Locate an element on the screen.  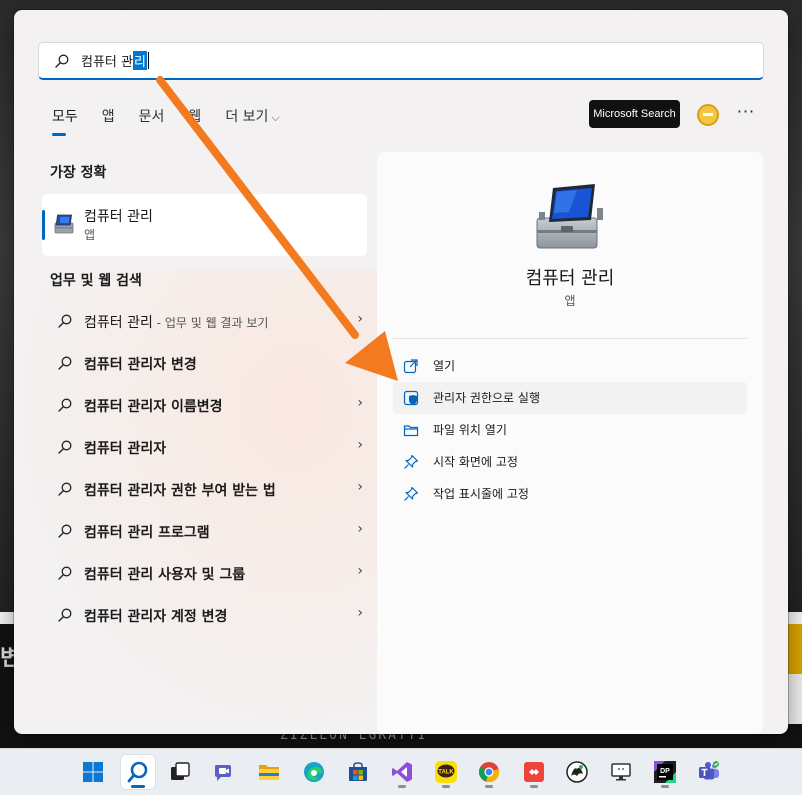
tab-apps: 앱 is located at coordinates (108, 117).